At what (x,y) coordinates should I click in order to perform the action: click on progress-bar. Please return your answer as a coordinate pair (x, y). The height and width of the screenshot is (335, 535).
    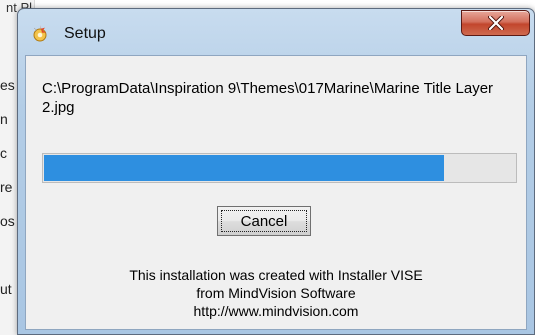
    Looking at the image, I should click on (279, 168).